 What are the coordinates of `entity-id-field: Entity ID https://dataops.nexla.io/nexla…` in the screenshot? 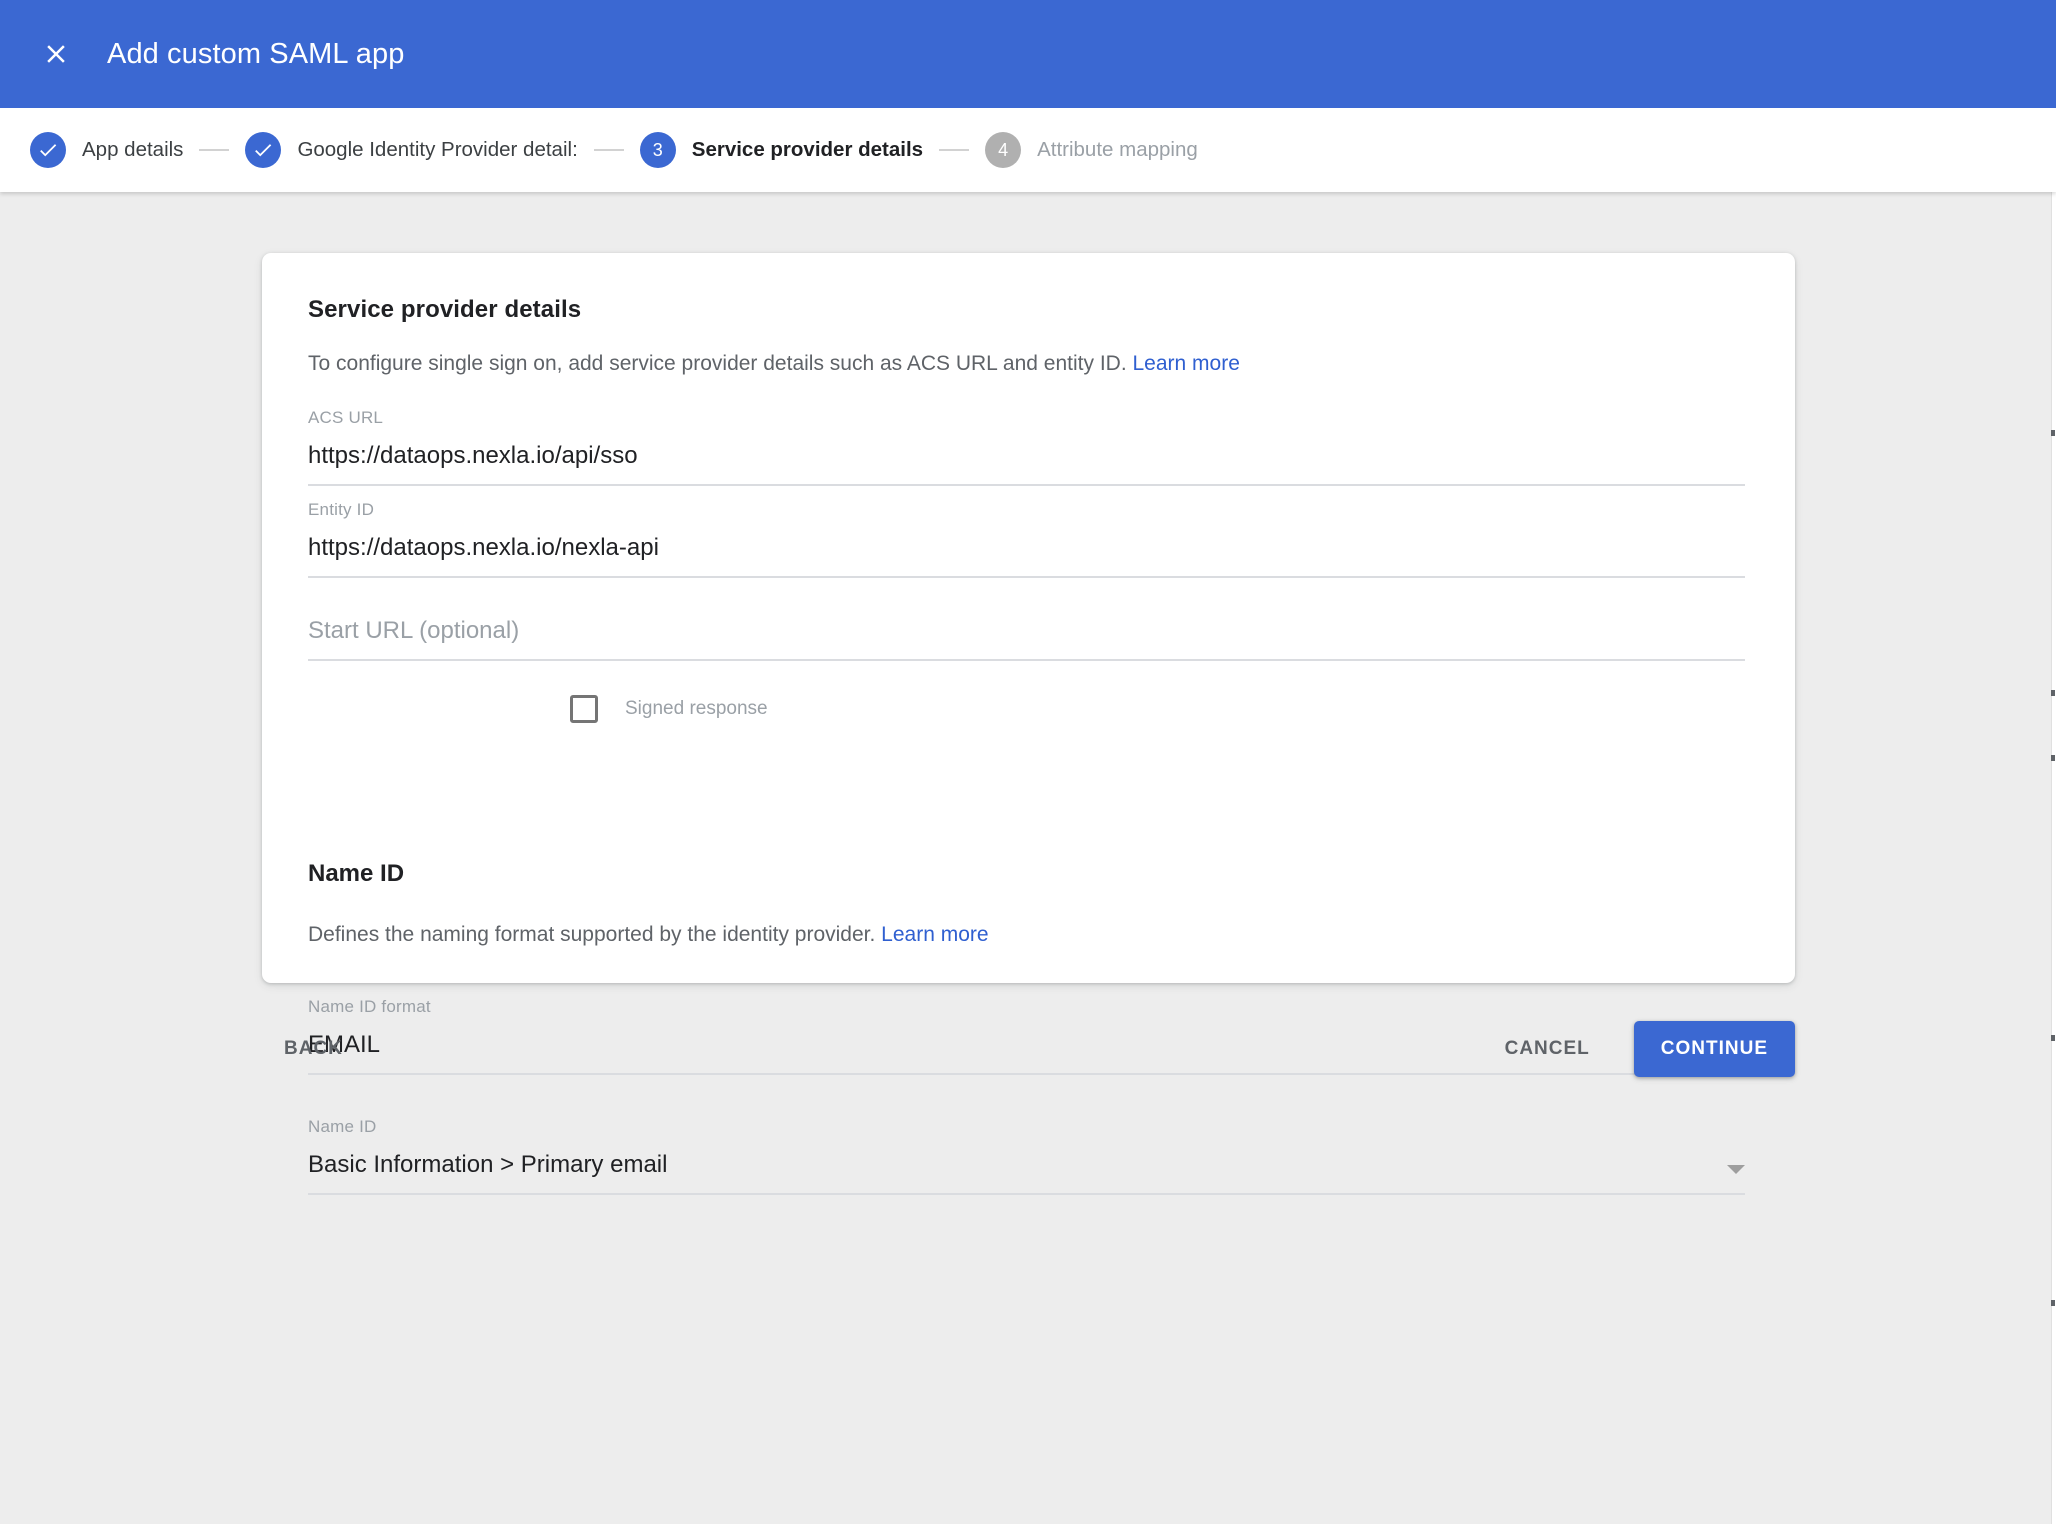 It's located at (1026, 539).